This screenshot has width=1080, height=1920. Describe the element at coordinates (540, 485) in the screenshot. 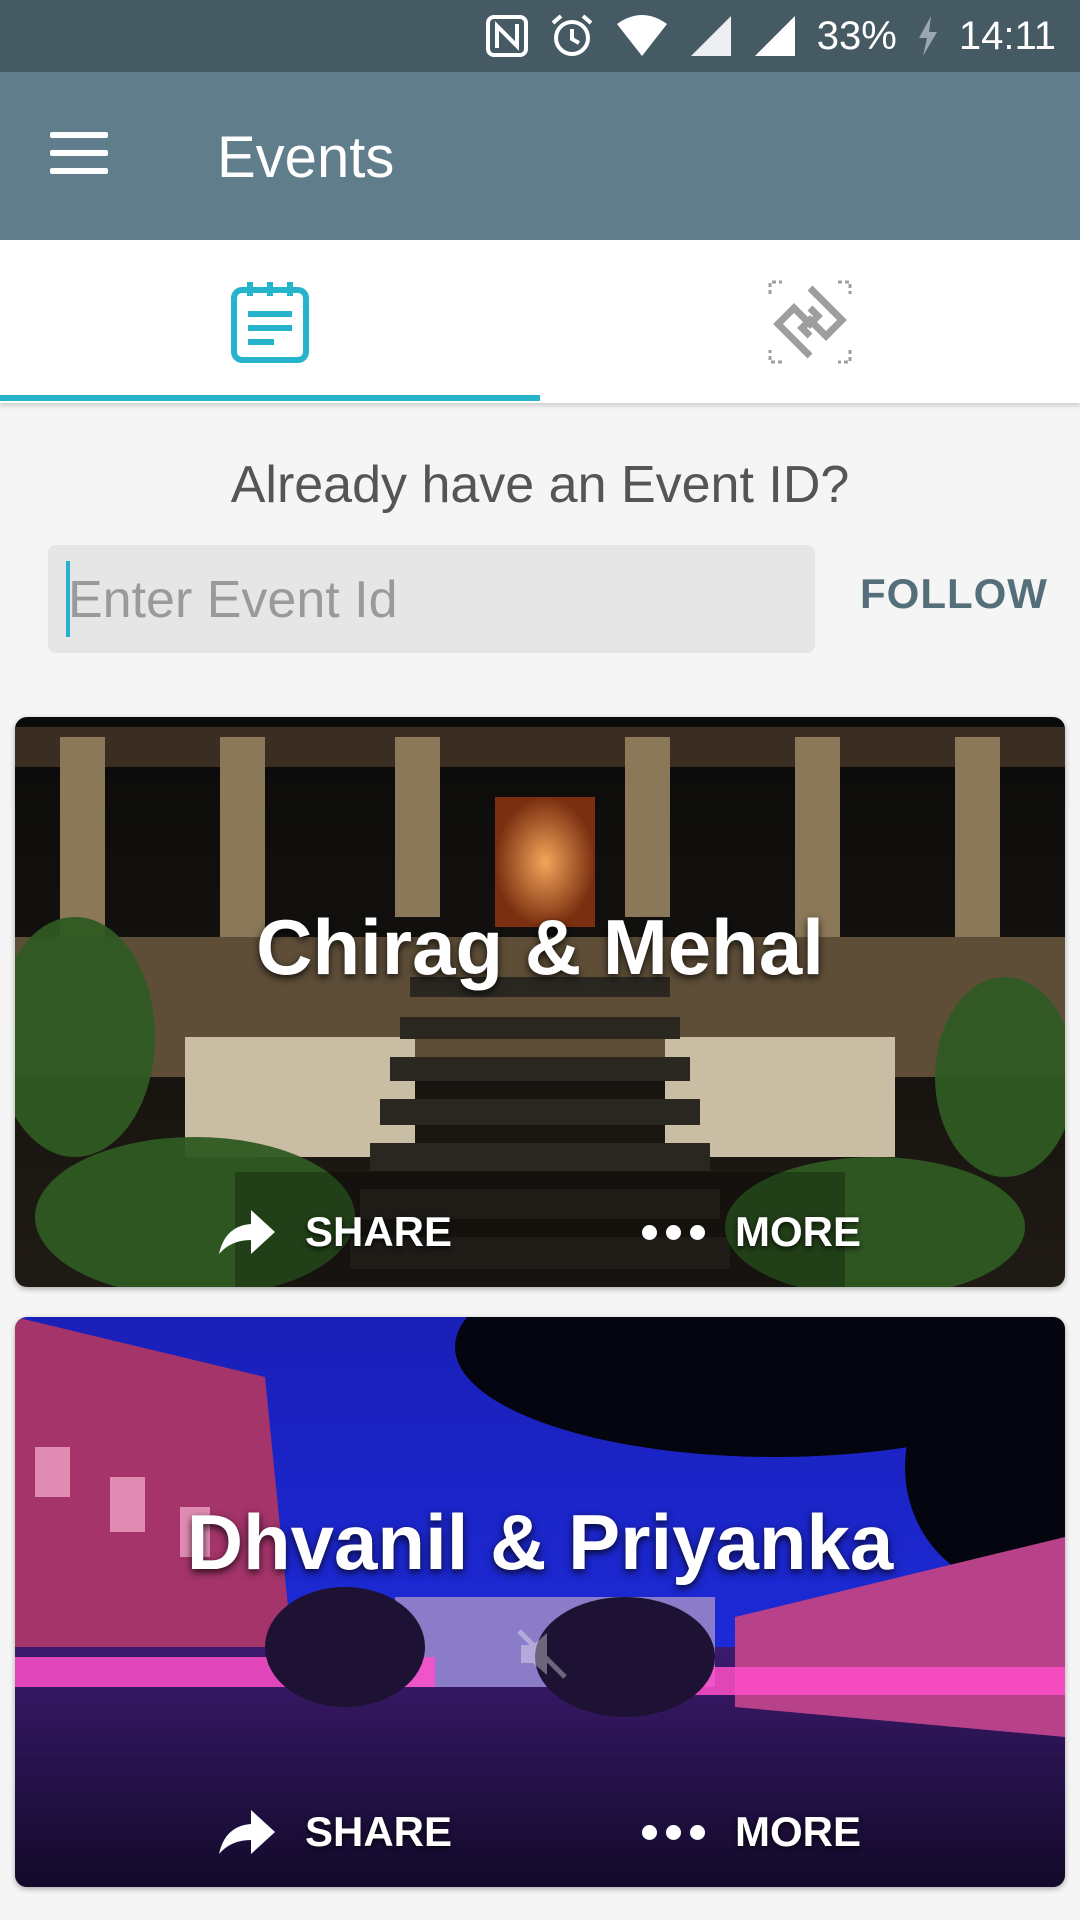

I see `event-id-prompt: Already have an Event ID?` at that location.